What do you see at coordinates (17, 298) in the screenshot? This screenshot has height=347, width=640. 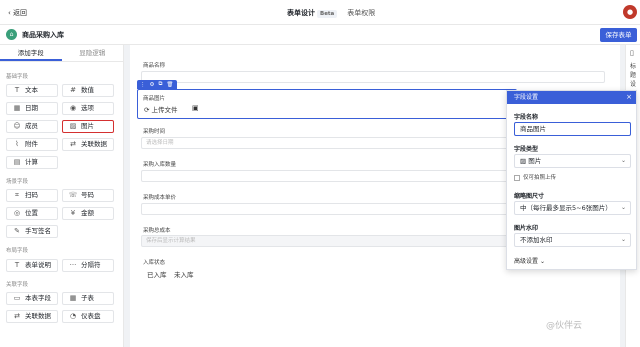 I see `table-icon: ▭` at bounding box center [17, 298].